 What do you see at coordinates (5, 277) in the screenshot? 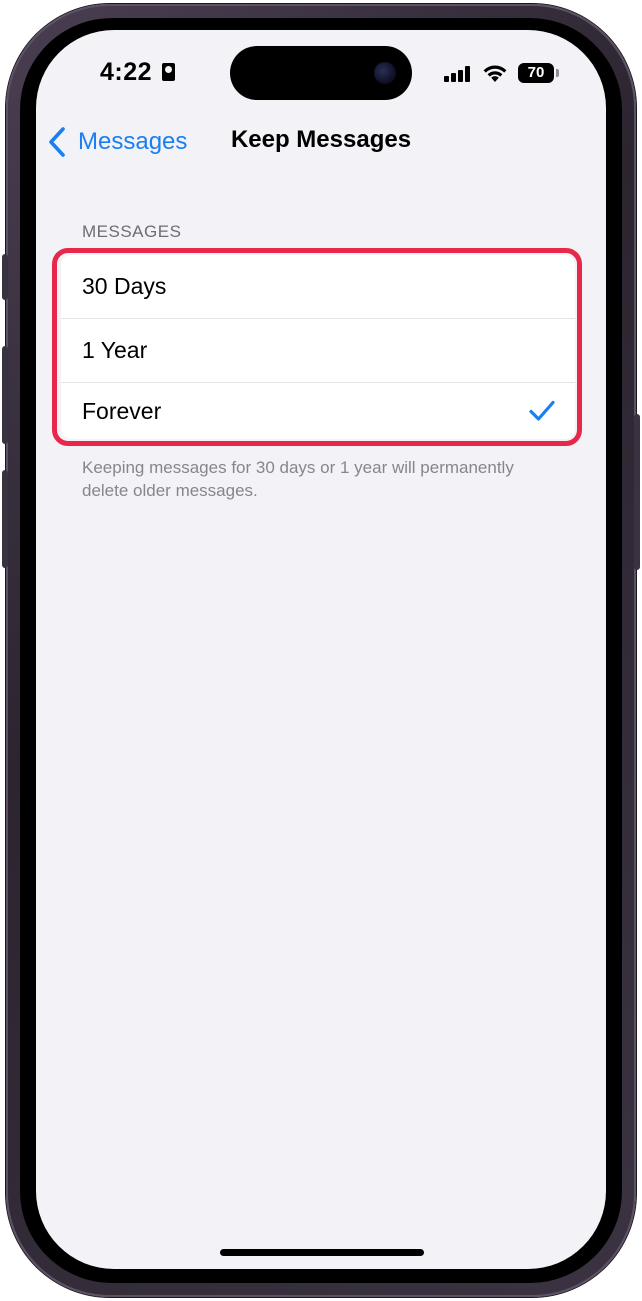
I see `action-button` at bounding box center [5, 277].